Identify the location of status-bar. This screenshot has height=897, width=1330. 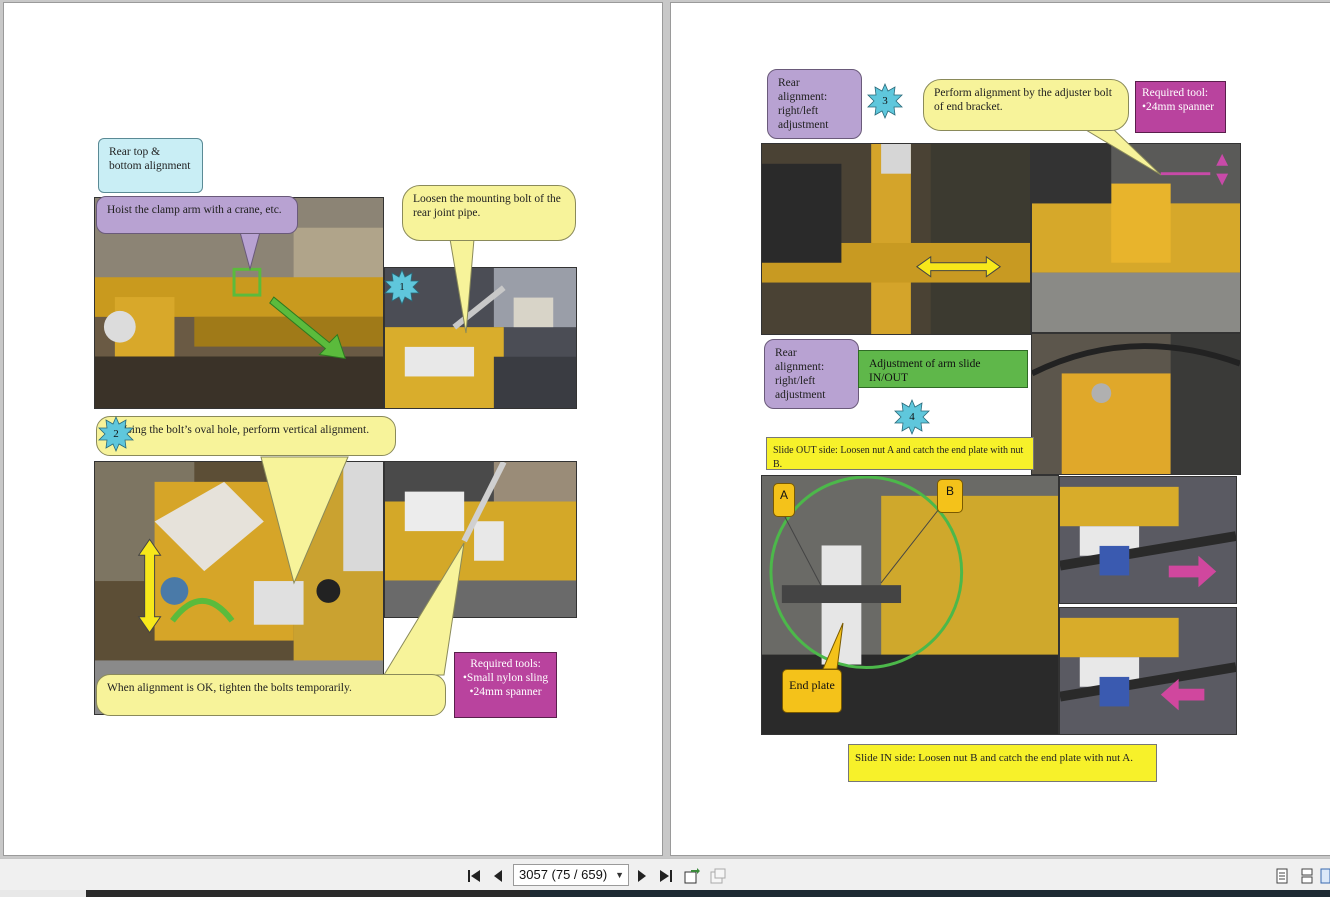
(665, 893).